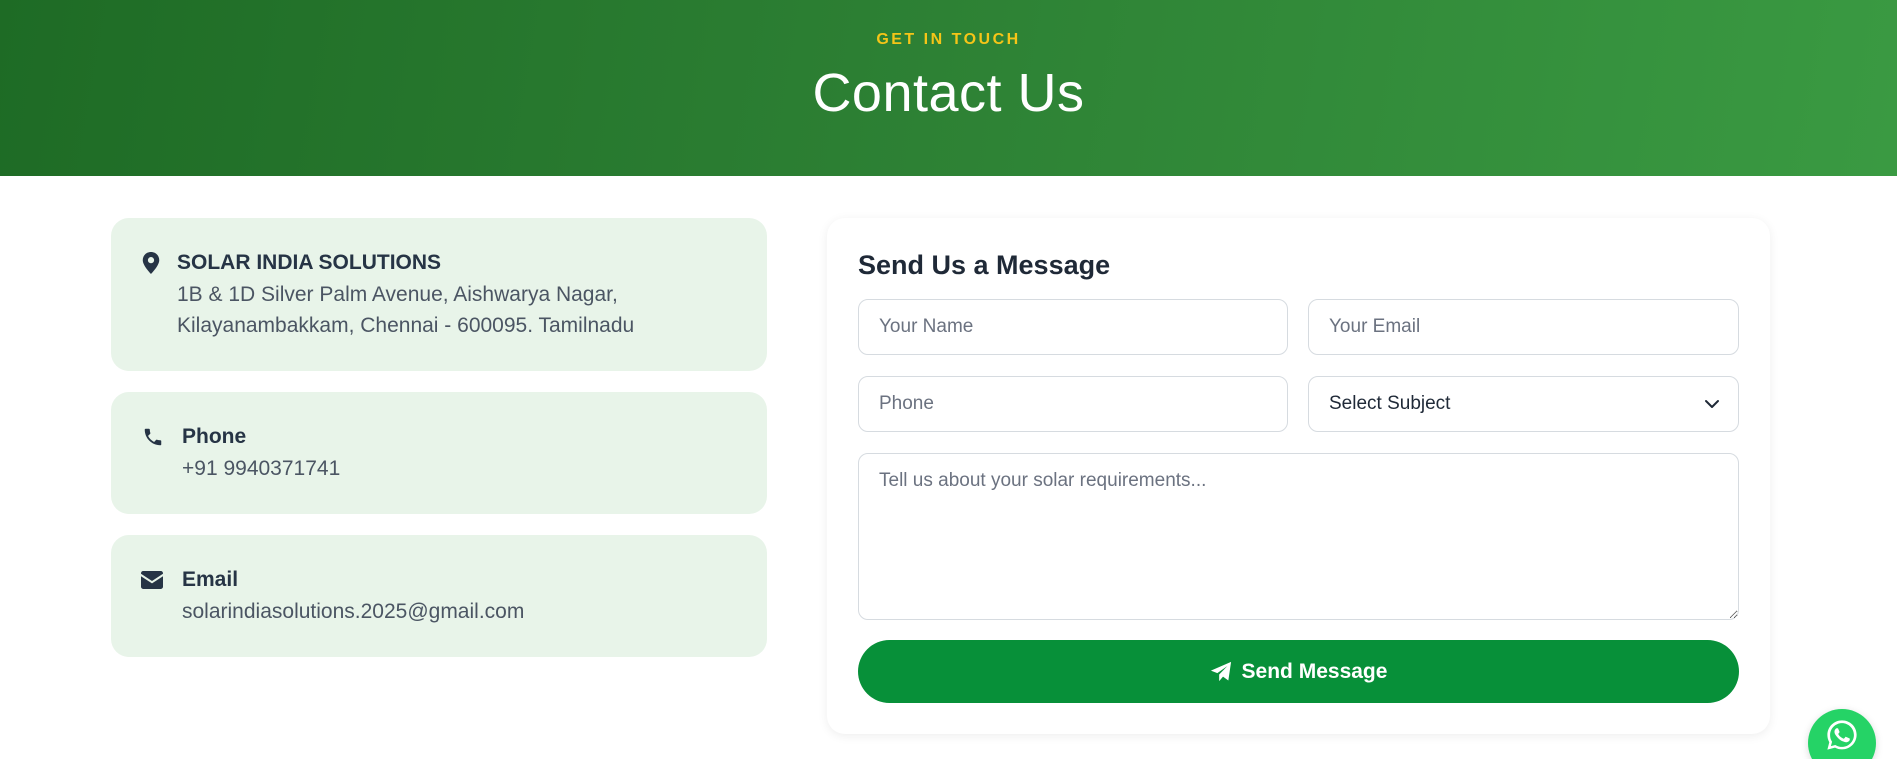 The width and height of the screenshot is (1897, 759). What do you see at coordinates (948, 39) in the screenshot?
I see `hero-eyebrow: GET IN TOUCH` at bounding box center [948, 39].